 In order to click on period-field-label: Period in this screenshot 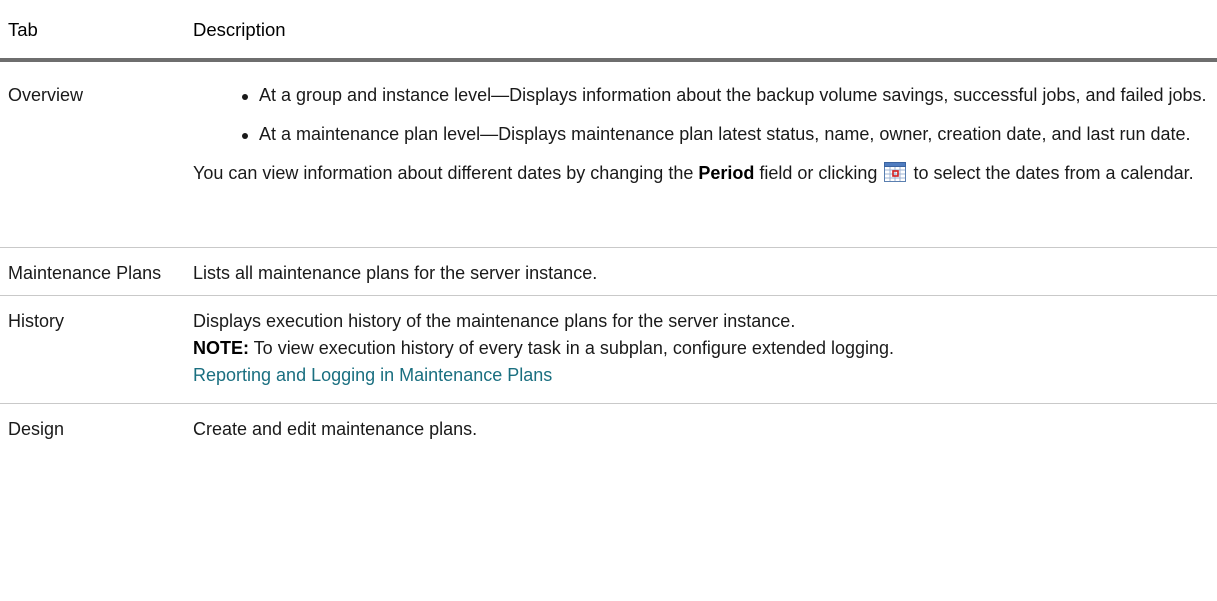, I will do `click(726, 172)`.